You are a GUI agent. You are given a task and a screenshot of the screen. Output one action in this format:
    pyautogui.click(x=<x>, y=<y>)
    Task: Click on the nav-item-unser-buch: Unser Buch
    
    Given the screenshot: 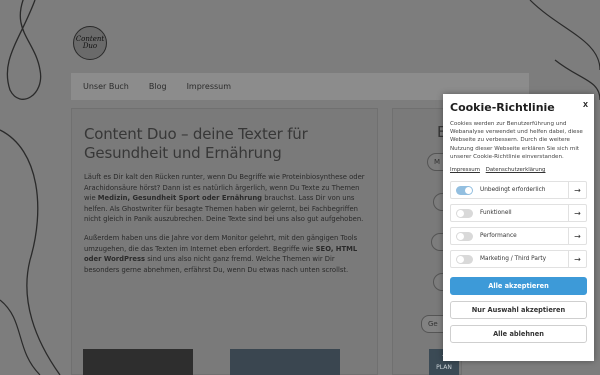 What is the action you would take?
    pyautogui.click(x=106, y=86)
    